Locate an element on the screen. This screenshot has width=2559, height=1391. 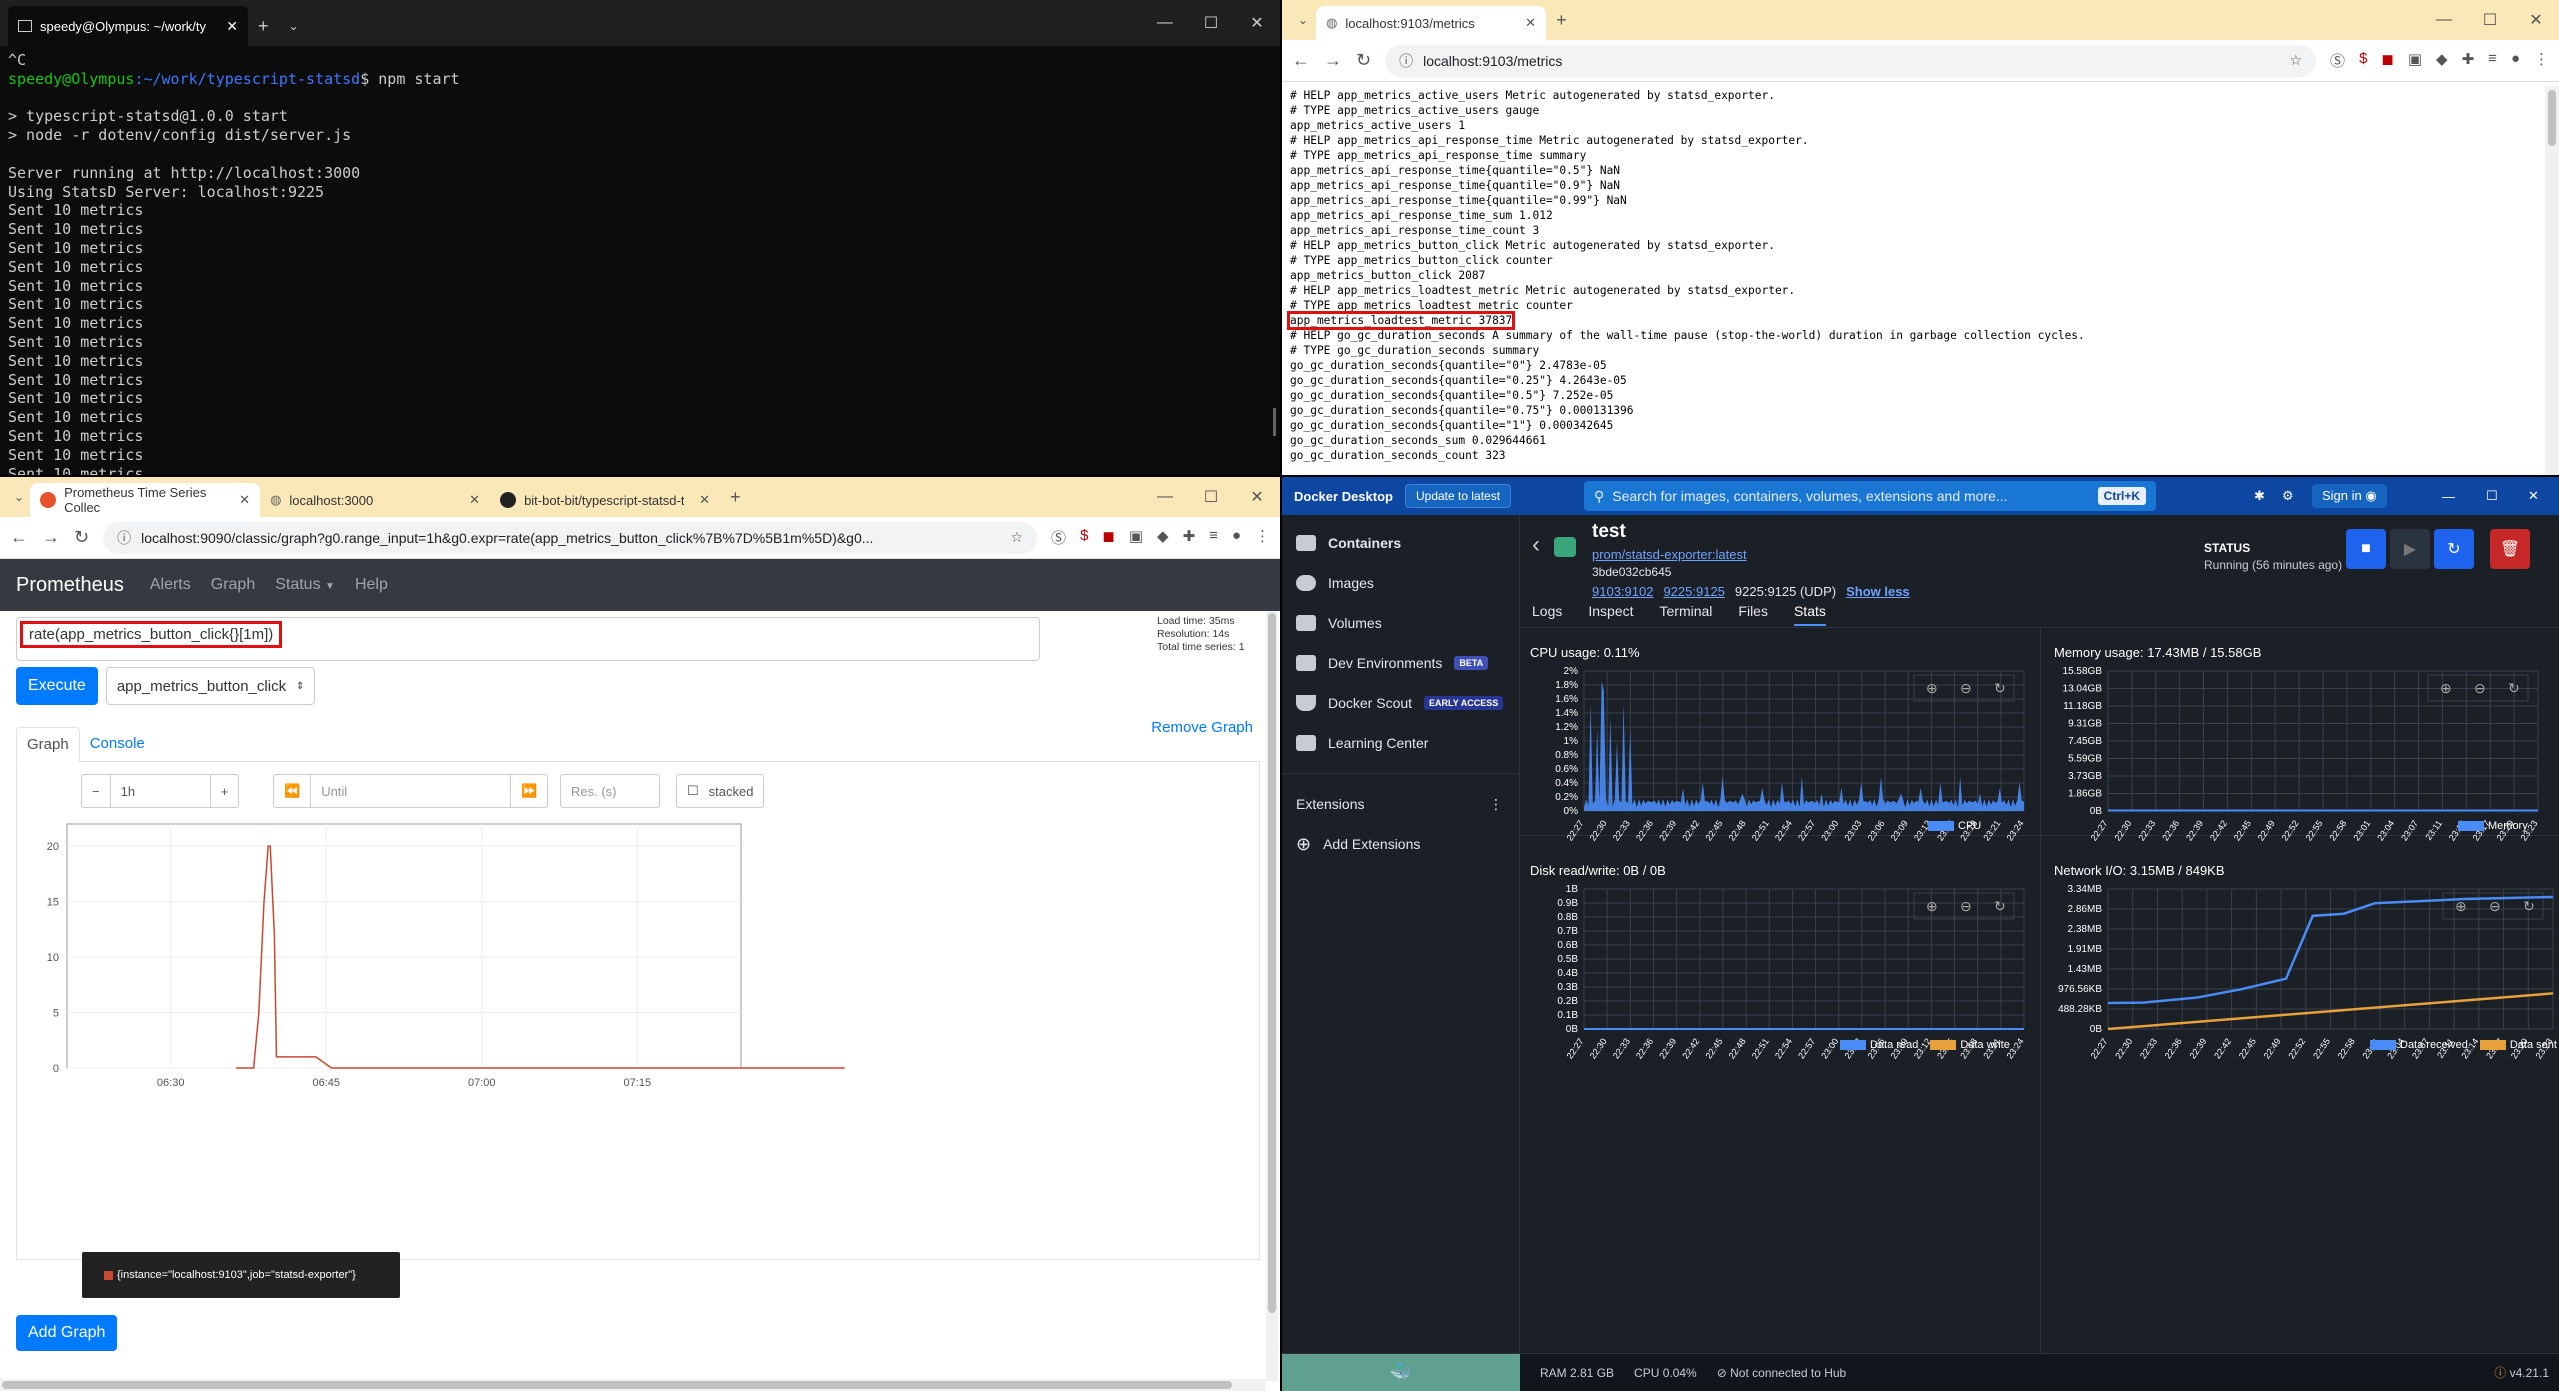
nav-graph: Graph is located at coordinates (233, 585).